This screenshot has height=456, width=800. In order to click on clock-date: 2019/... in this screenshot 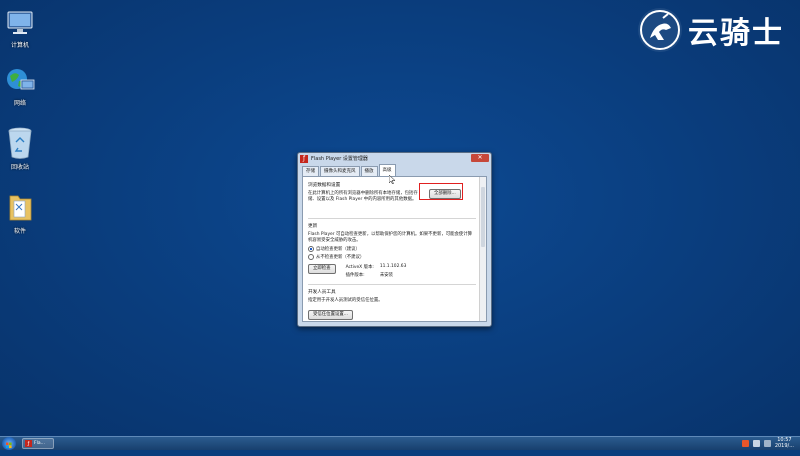, I will do `click(784, 445)`.